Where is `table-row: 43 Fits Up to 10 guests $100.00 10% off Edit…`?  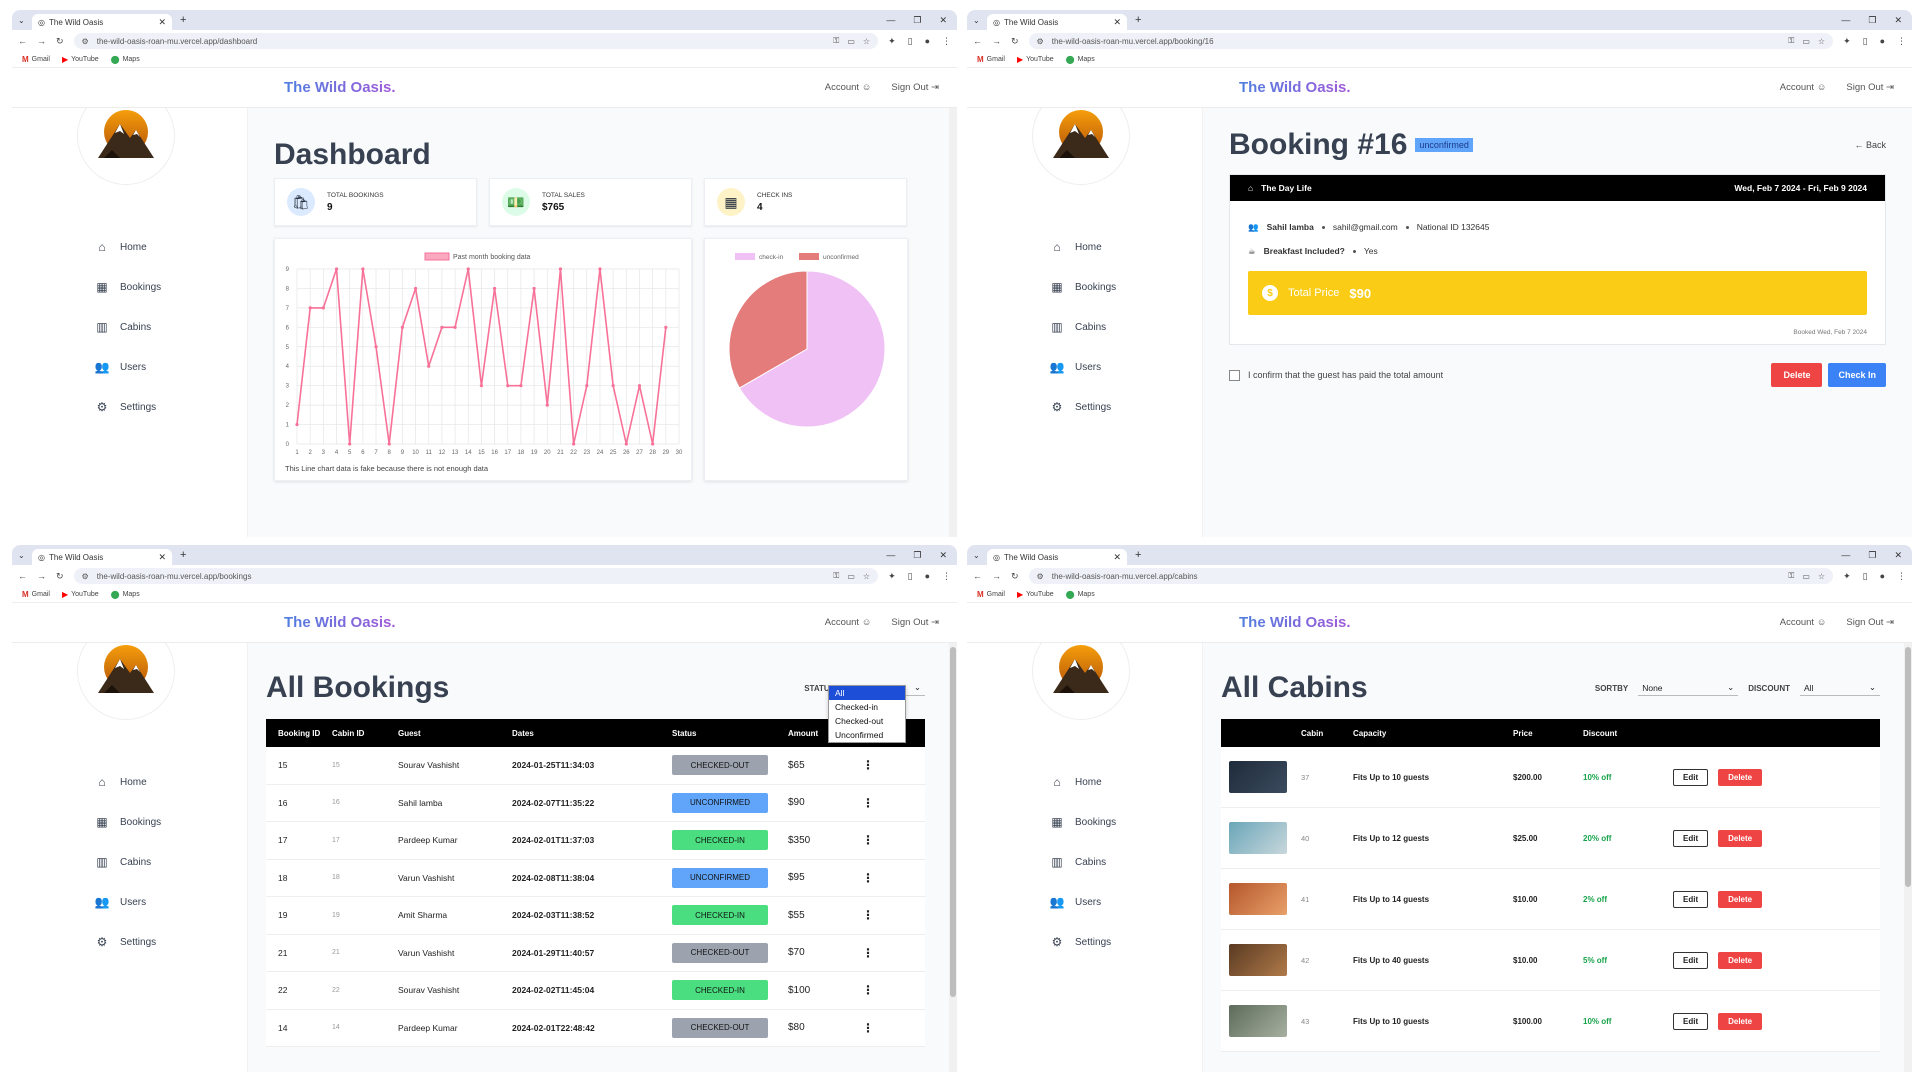 table-row: 43 Fits Up to 10 guests $100.00 10% off Edit… is located at coordinates (1550, 1021).